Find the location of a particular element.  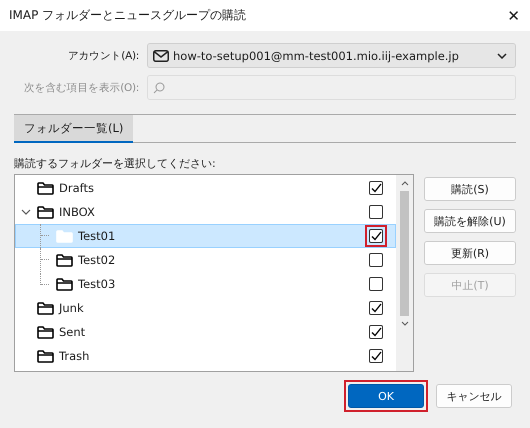

folder-name: Trash is located at coordinates (74, 356).